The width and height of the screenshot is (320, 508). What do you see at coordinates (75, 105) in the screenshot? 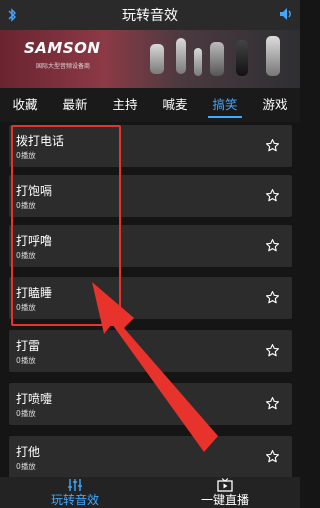
I see `tab-latest: 最新` at bounding box center [75, 105].